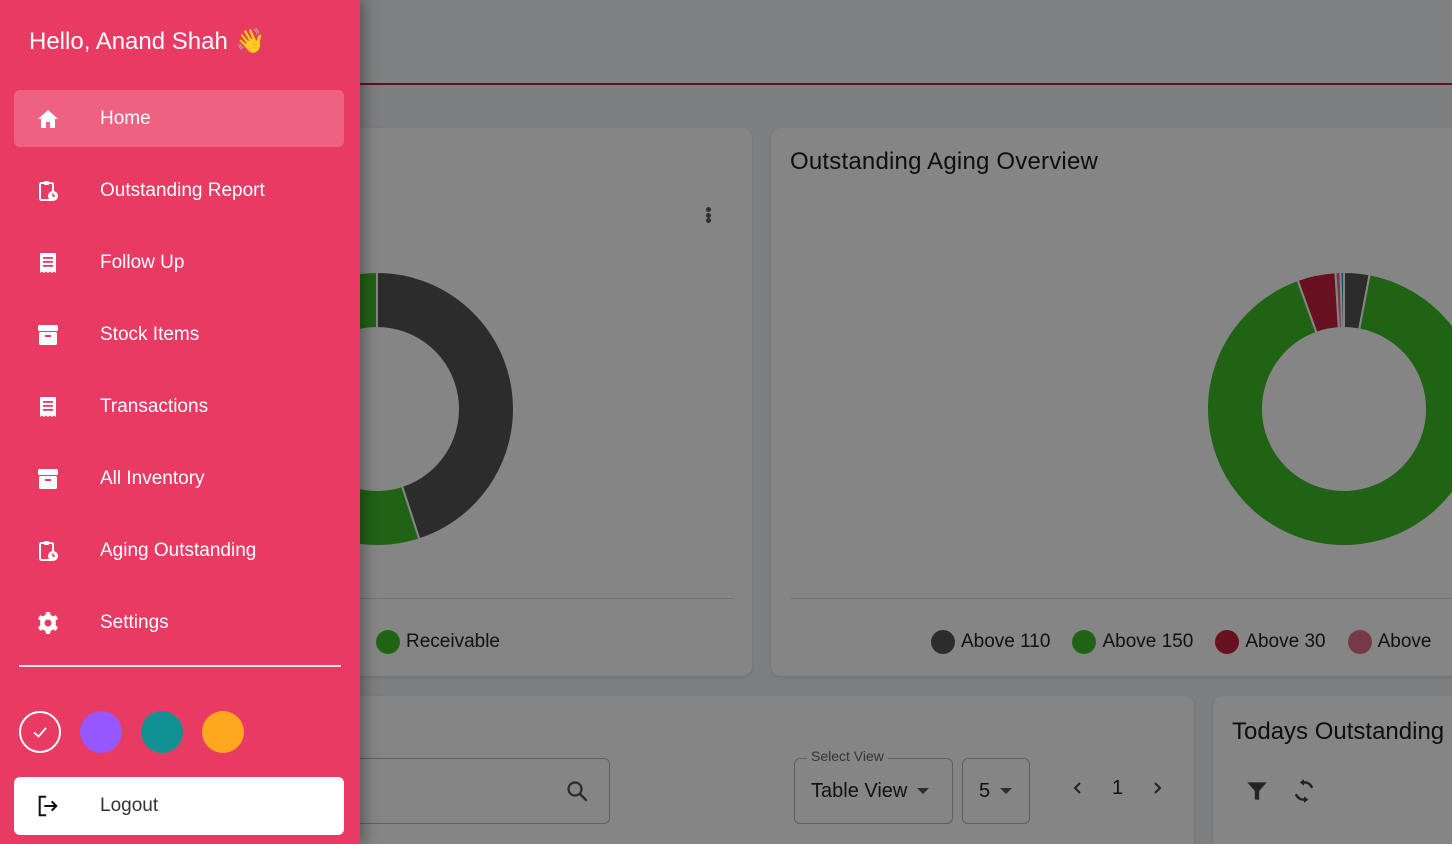  I want to click on theme-swatch-teal, so click(162, 732).